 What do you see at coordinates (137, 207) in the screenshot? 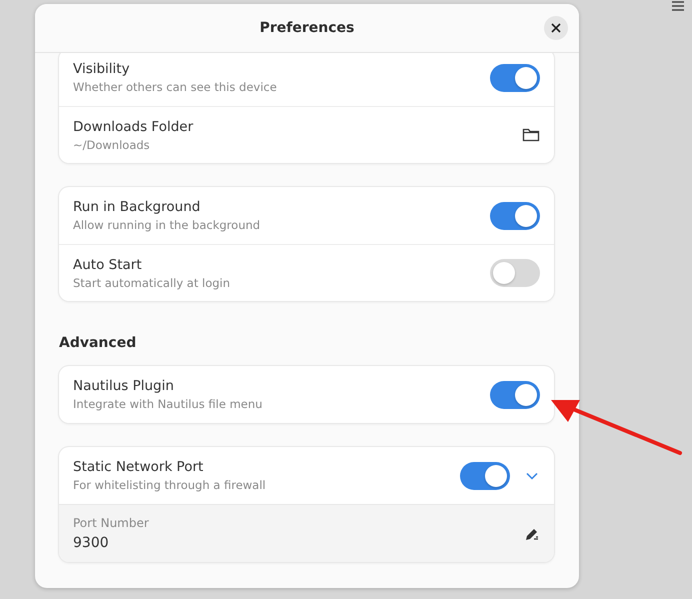
I see `row-title: Run in Background` at bounding box center [137, 207].